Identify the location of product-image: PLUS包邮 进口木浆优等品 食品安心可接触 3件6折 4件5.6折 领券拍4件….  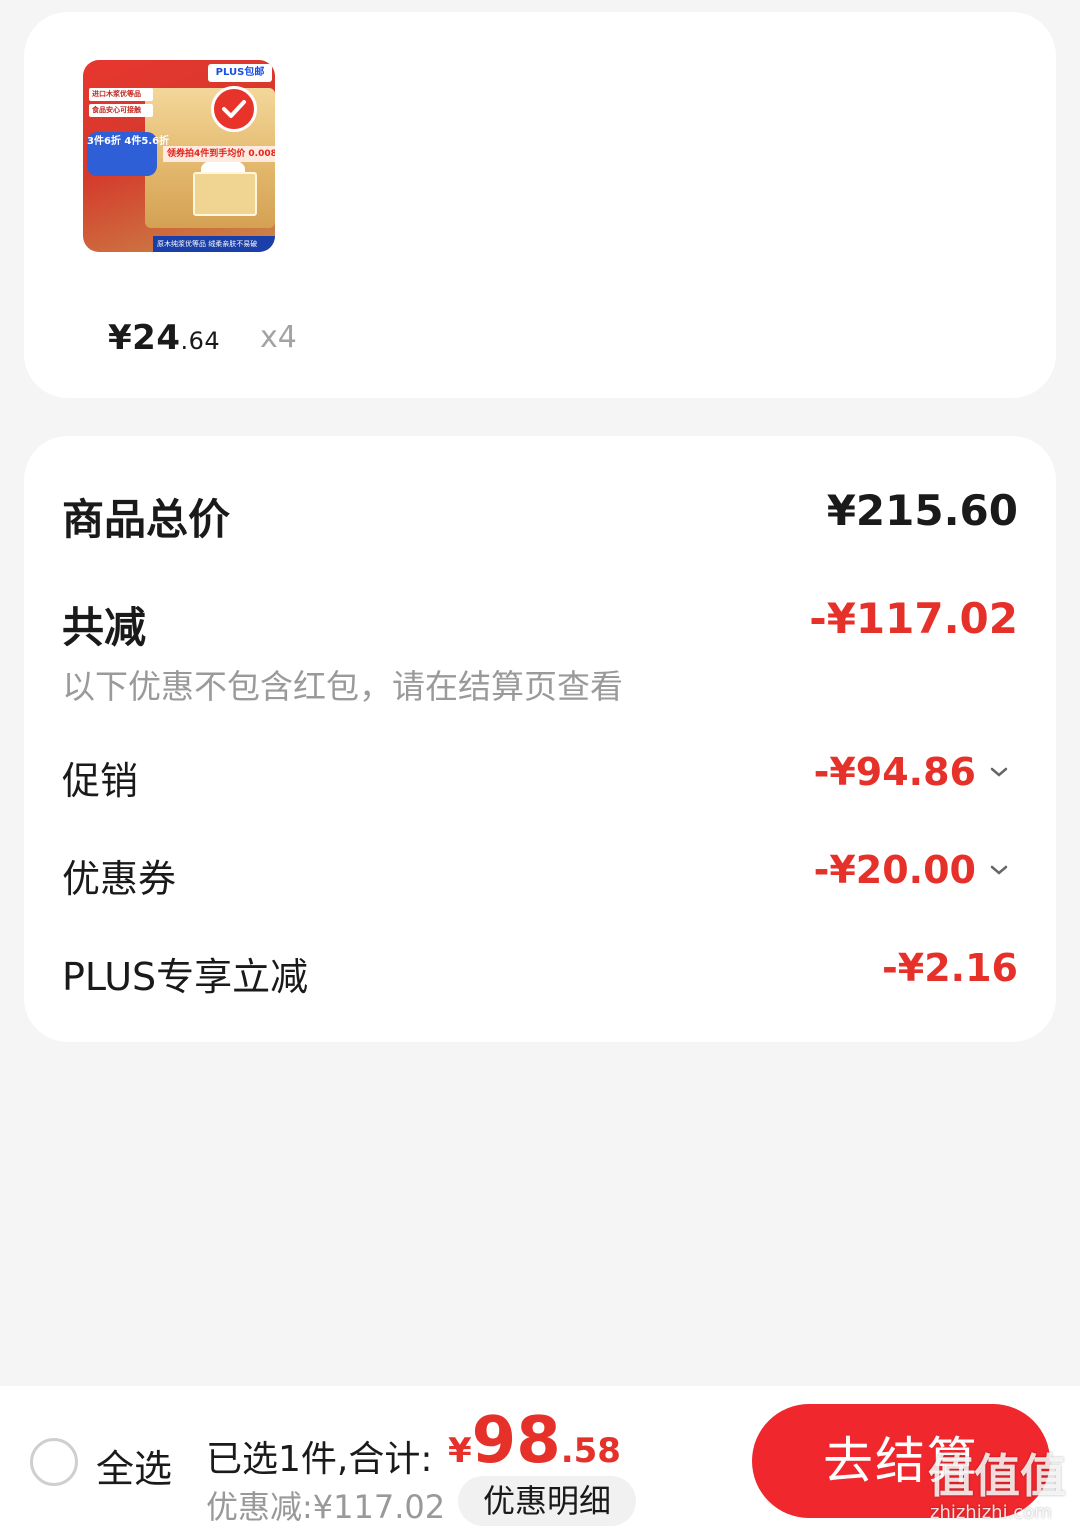
(179, 156).